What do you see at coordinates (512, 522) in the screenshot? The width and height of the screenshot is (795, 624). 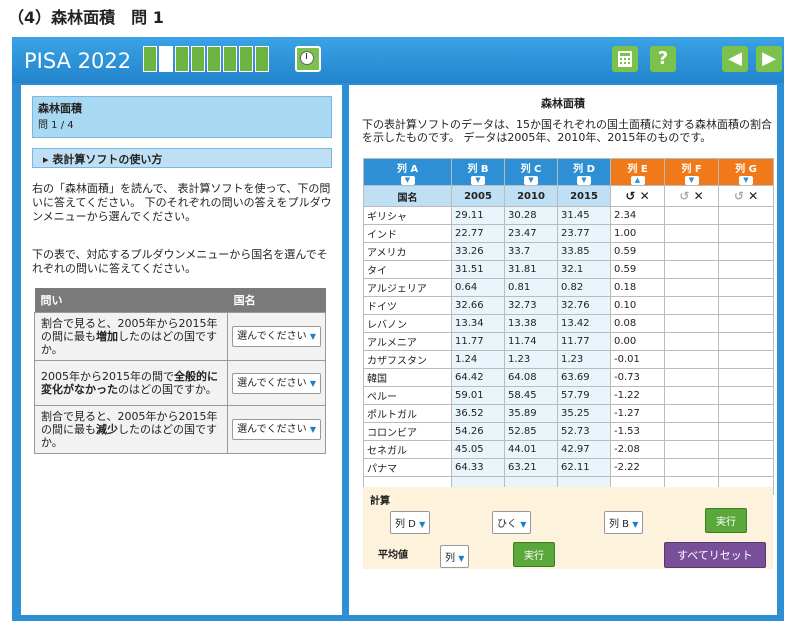 I see `calc-operation-select: ひく ▼` at bounding box center [512, 522].